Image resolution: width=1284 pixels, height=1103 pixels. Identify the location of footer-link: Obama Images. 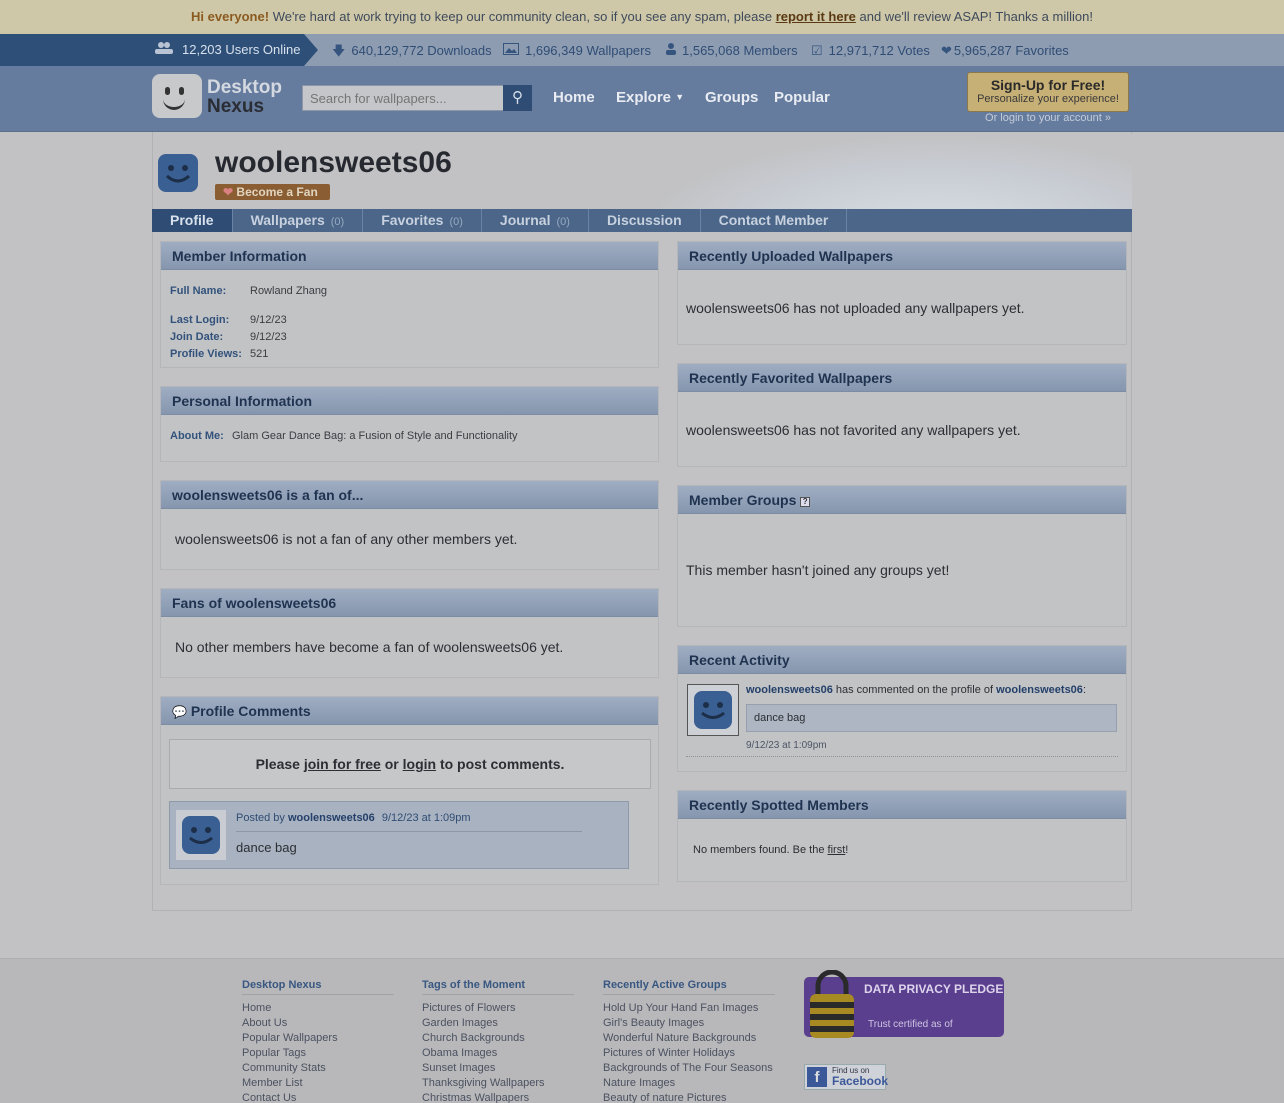
(498, 1053).